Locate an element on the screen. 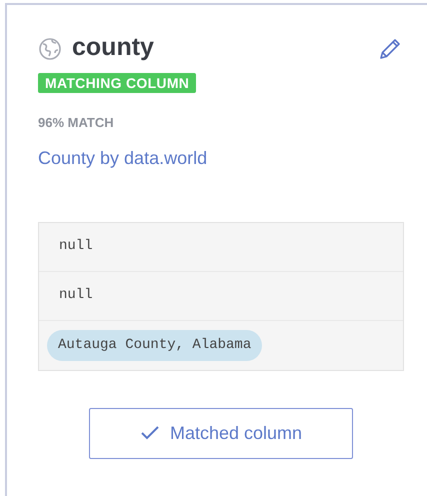  data-source-link: County by data.world is located at coordinates (211, 158).